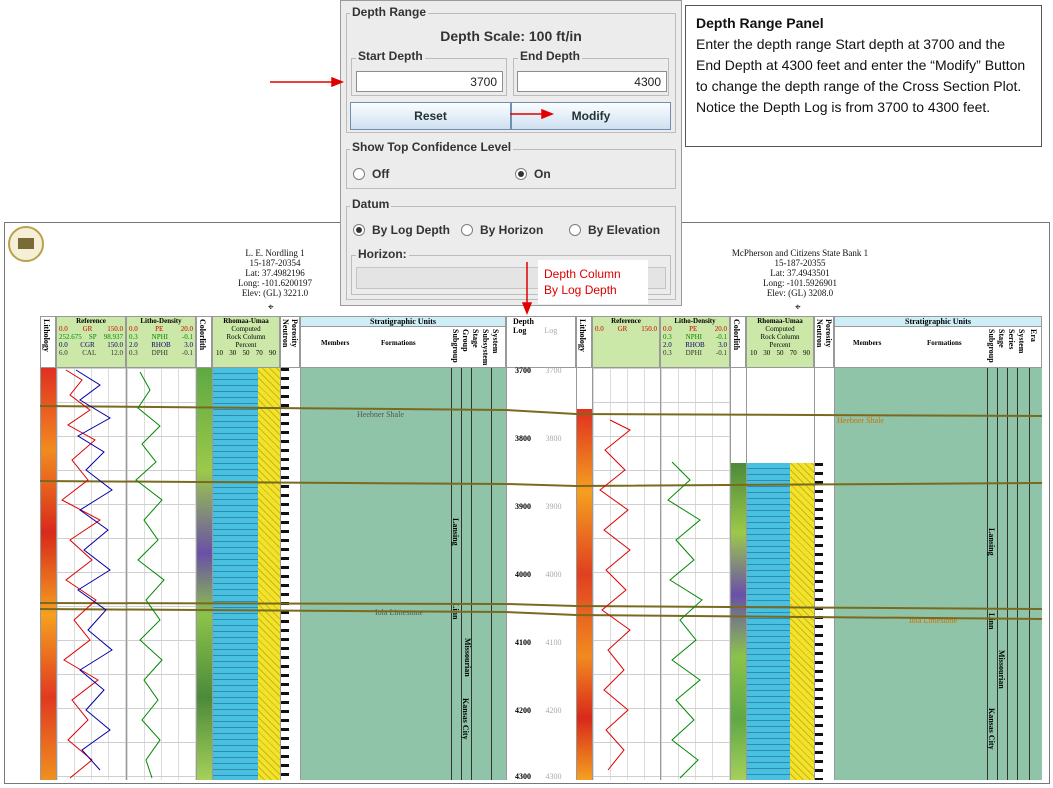 Image resolution: width=1053 pixels, height=788 pixels. What do you see at coordinates (591, 116) in the screenshot?
I see `modify-button: Modify` at bounding box center [591, 116].